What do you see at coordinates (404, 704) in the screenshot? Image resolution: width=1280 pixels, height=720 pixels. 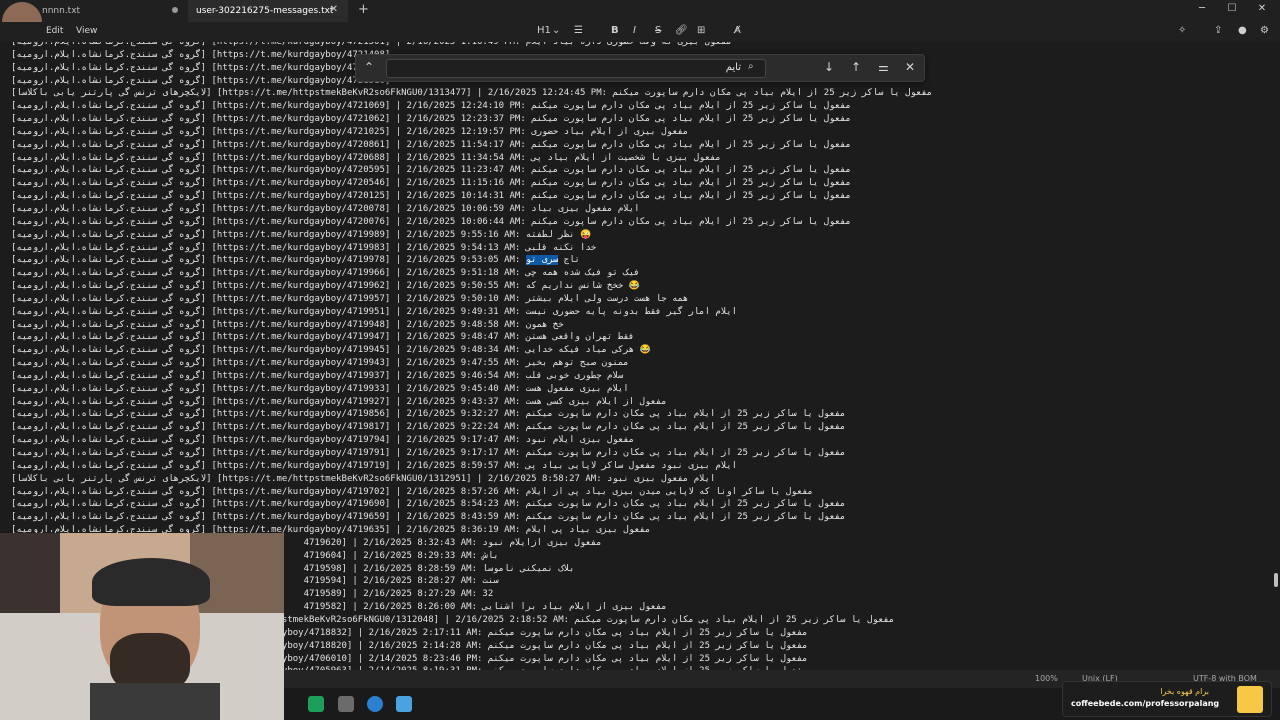 I see `taskbar-notepad-icon` at bounding box center [404, 704].